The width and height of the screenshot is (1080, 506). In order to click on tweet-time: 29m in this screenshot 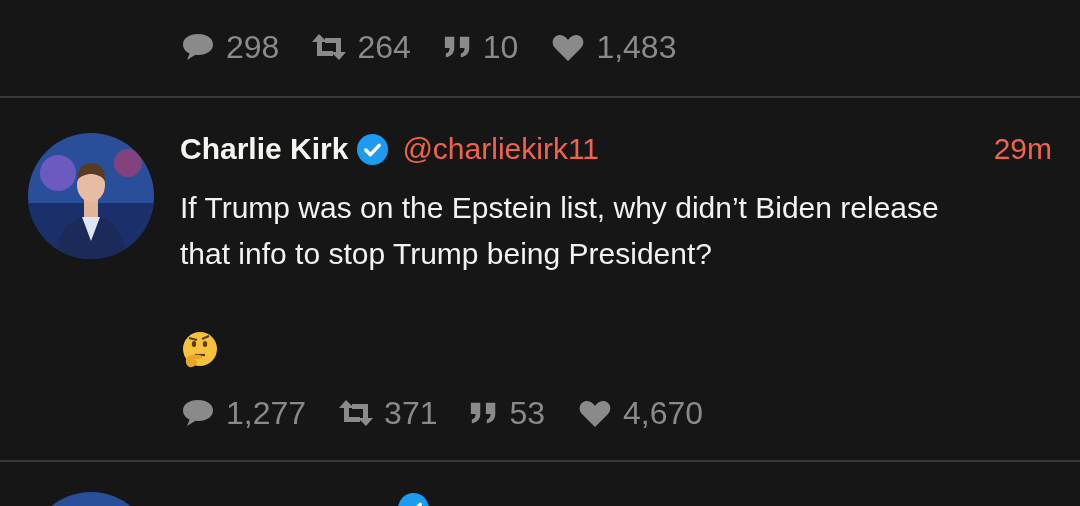, I will do `click(1022, 149)`.